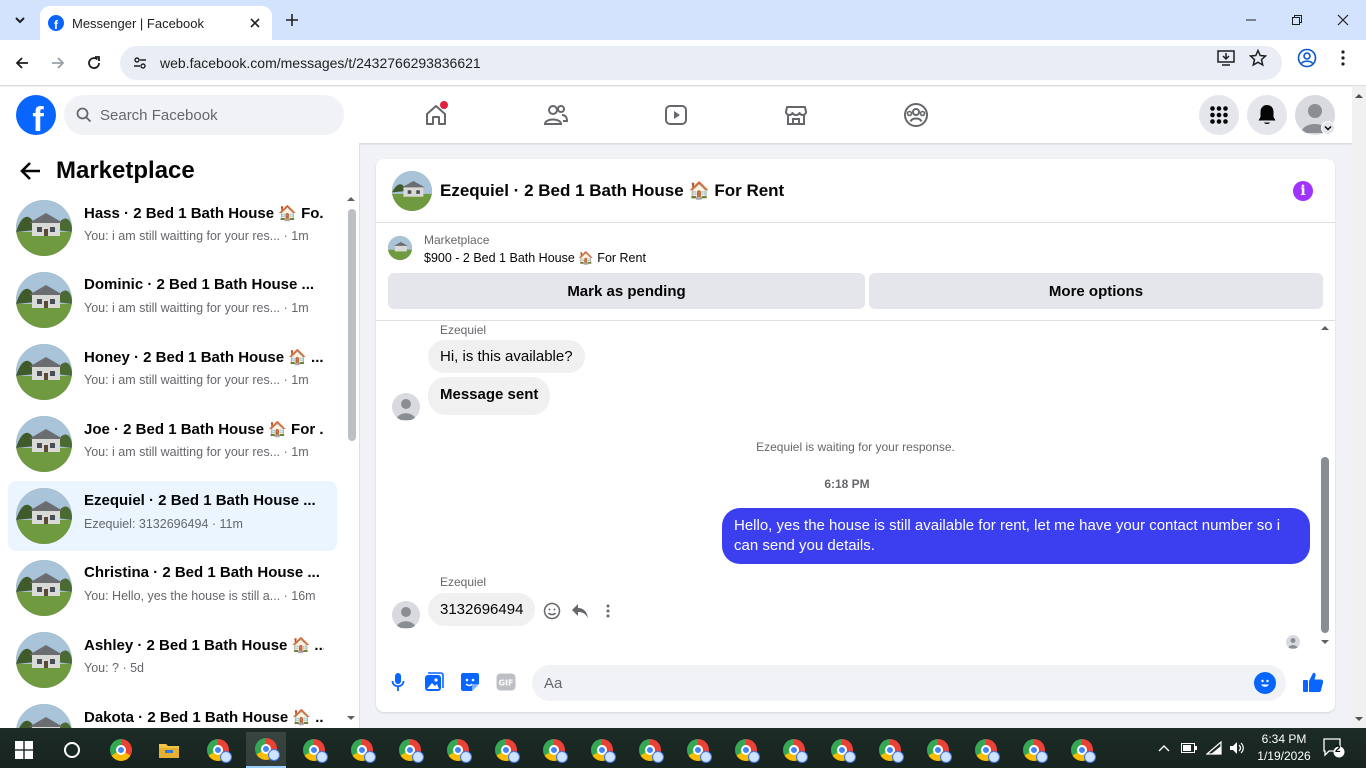 This screenshot has width=1366, height=768. I want to click on sender-name: Ezequiel, so click(463, 330).